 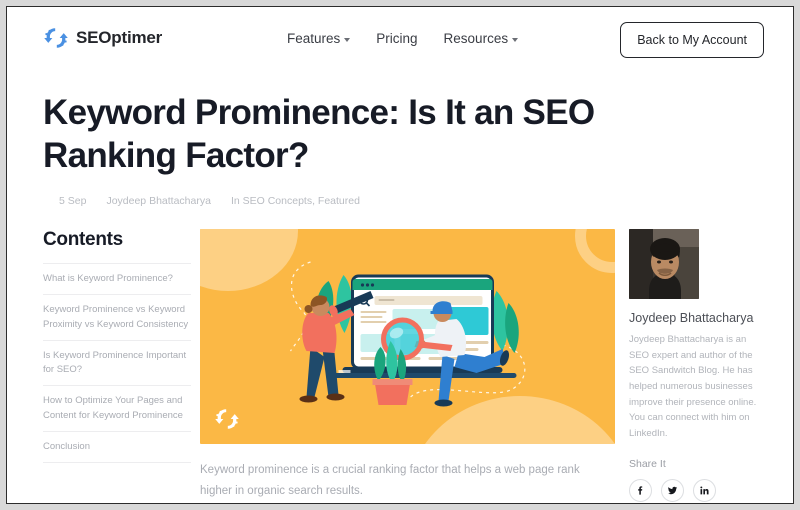 What do you see at coordinates (295, 201) in the screenshot?
I see `article-categories: In SEO Concepts, Featured` at bounding box center [295, 201].